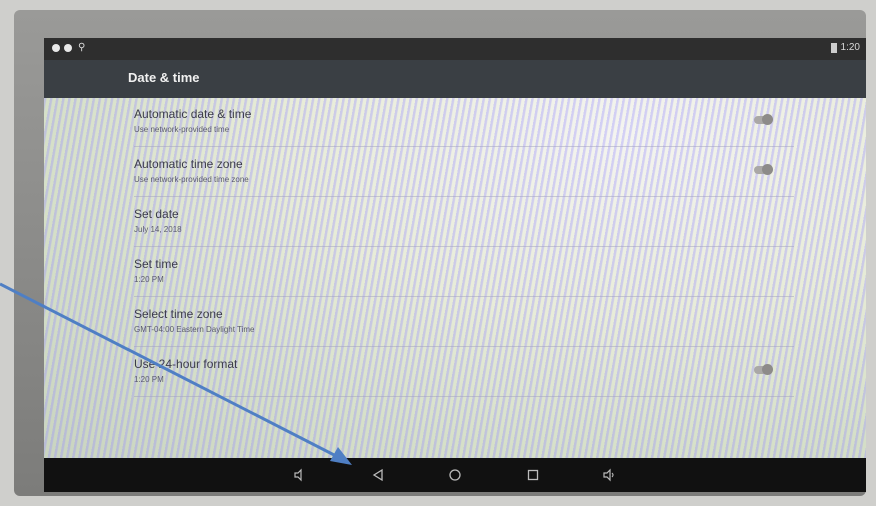 This screenshot has width=876, height=506. I want to click on volume-down-icon, so click(300, 475).